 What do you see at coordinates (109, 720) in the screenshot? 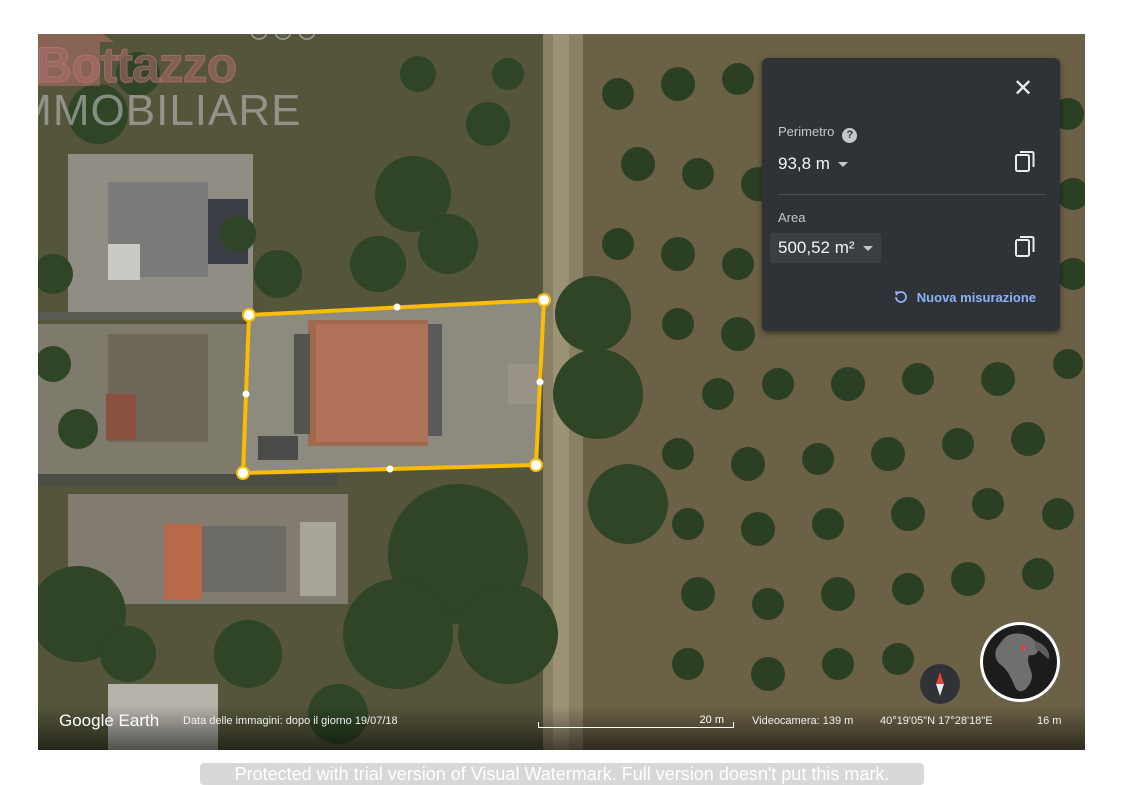
I see `google-earth-logo: Google Earth` at bounding box center [109, 720].